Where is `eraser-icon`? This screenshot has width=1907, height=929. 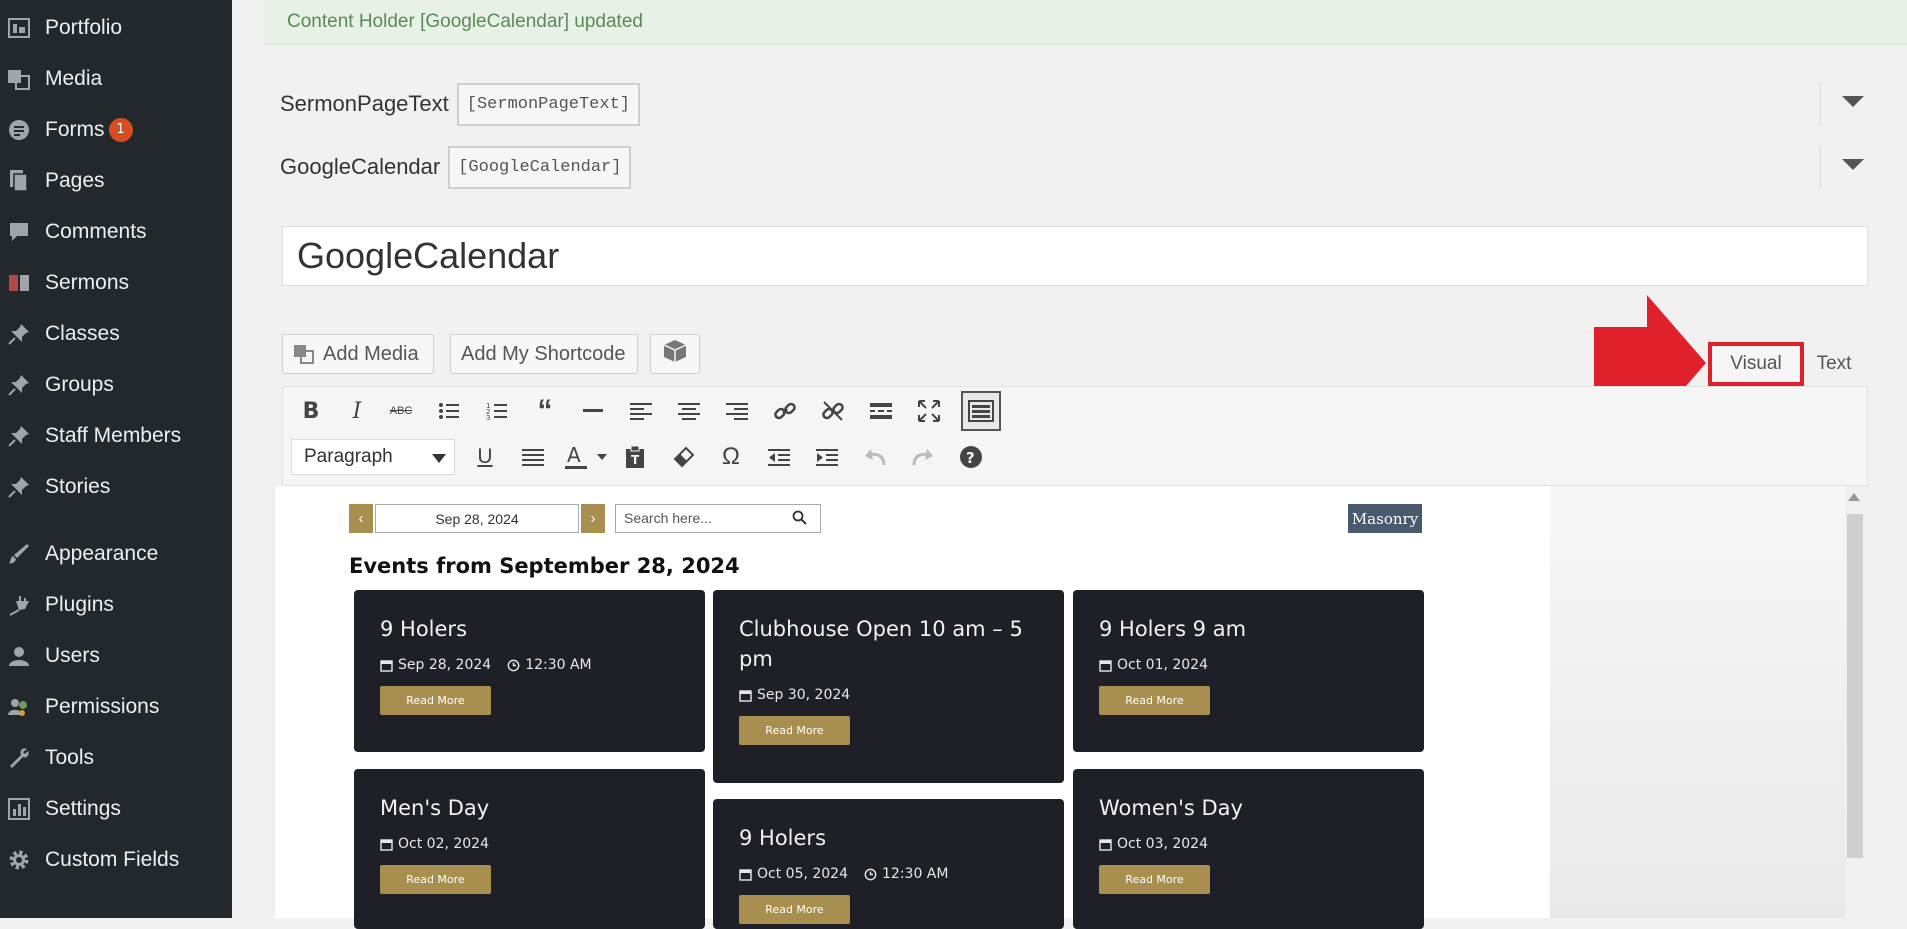
eraser-icon is located at coordinates (683, 457).